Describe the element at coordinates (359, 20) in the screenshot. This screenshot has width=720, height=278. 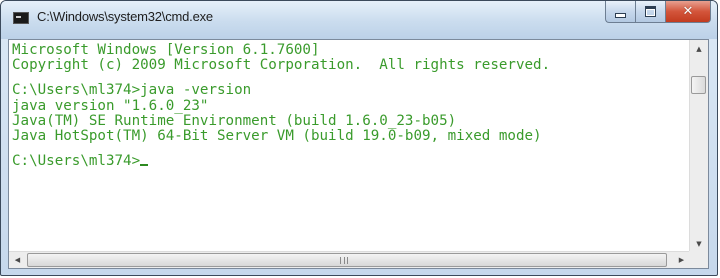
I see `title-bar: C:\Windows\system32\cmd.exe ✕` at that location.